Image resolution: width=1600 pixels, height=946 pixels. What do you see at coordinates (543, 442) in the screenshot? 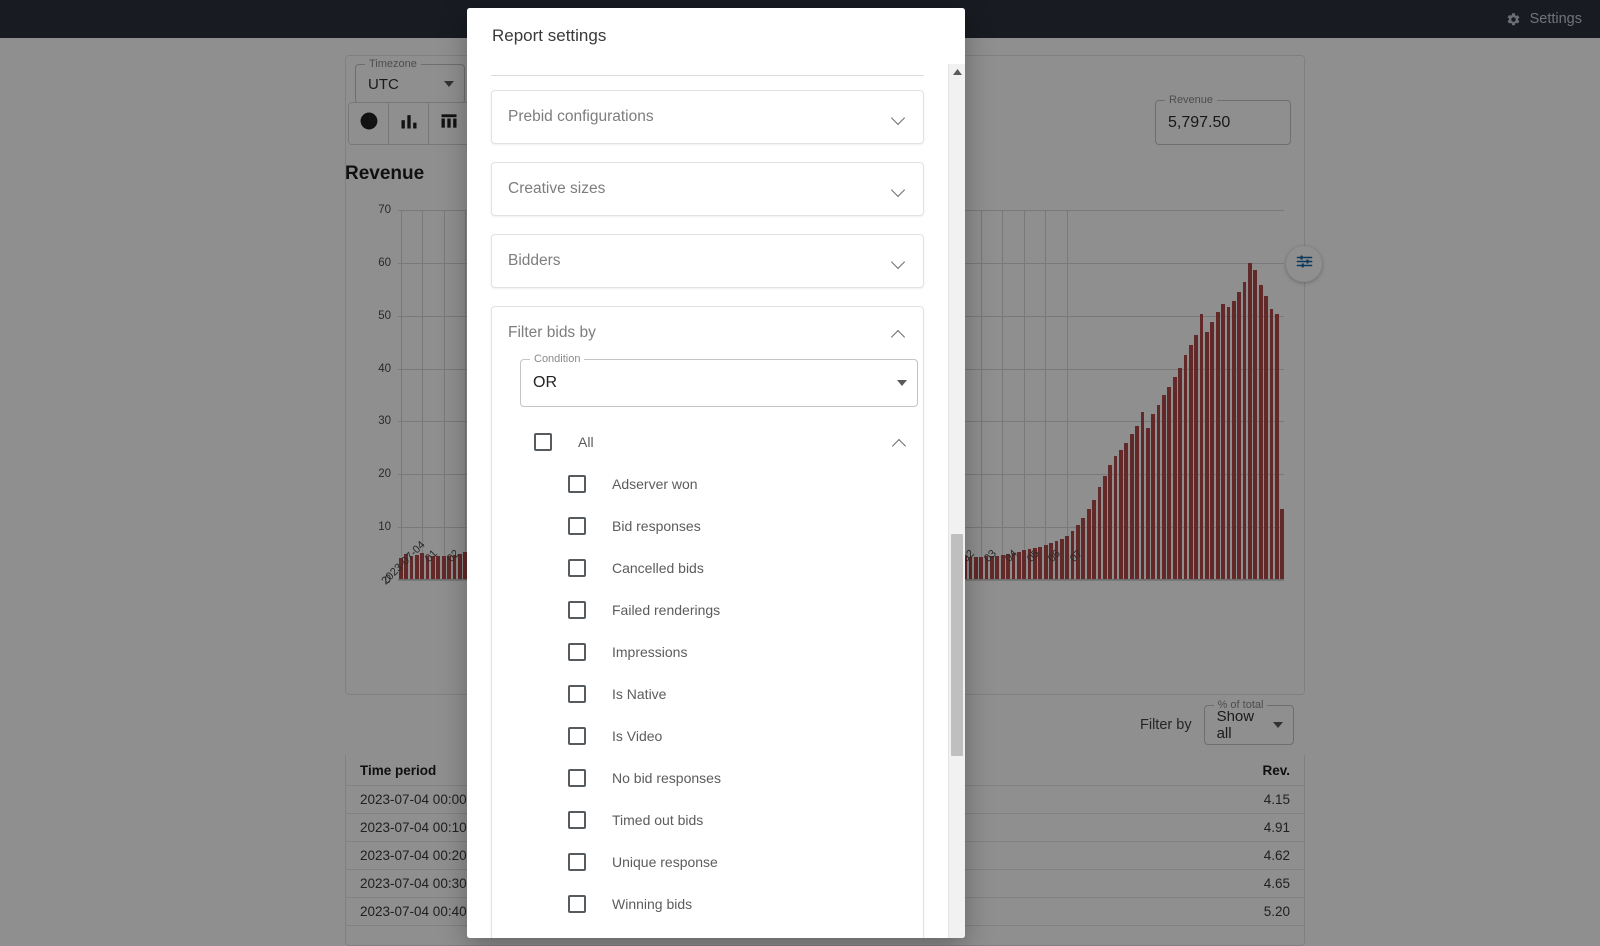
I see `checkbox-all` at bounding box center [543, 442].